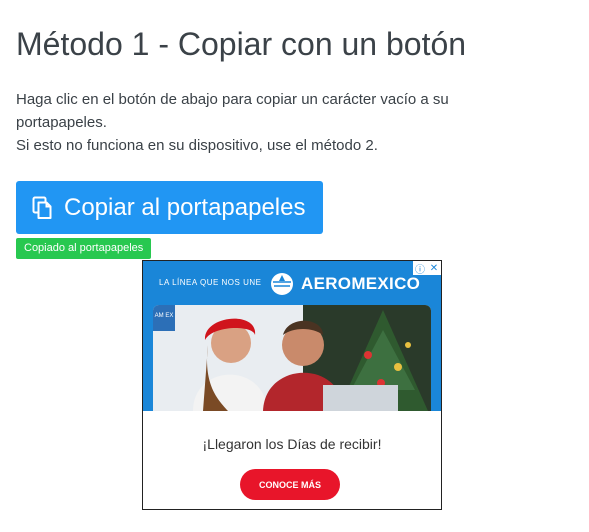 Image resolution: width=589 pixels, height=532 pixels. Describe the element at coordinates (292, 444) in the screenshot. I see `ad-headline: ¡Llegaron los Días de recibir!` at that location.